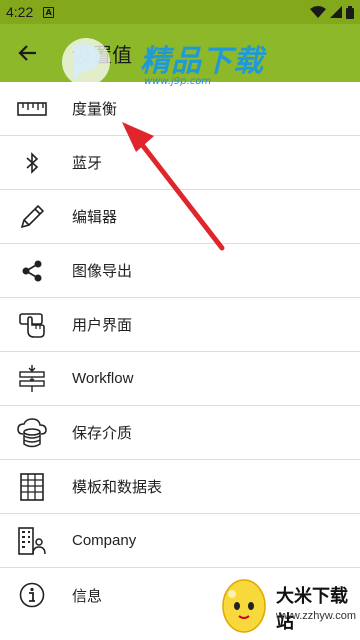  I want to click on menu-item-storage: 保存介质, so click(180, 433).